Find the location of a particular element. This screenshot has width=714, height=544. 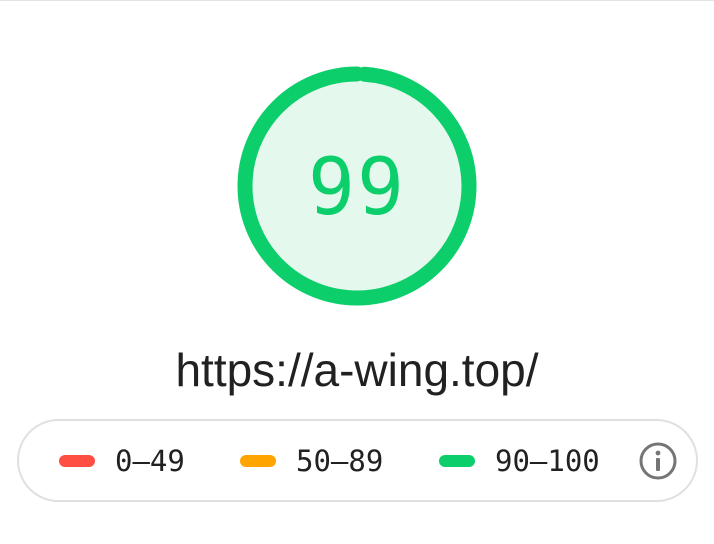

score-gauge: 99 is located at coordinates (357, 186).